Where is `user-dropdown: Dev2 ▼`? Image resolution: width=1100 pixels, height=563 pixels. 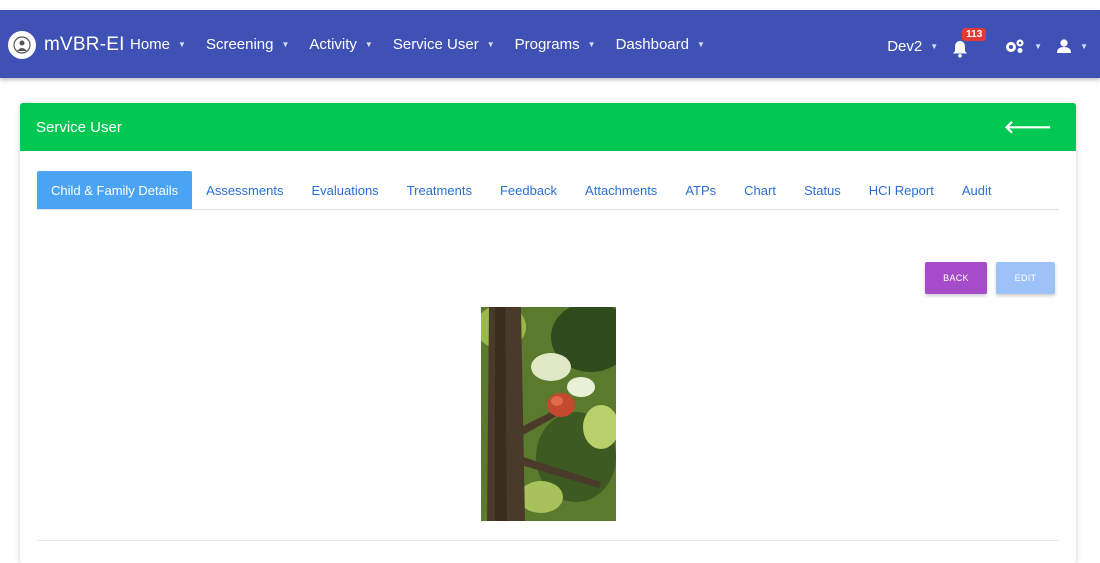
user-dropdown: Dev2 ▼ is located at coordinates (912, 46).